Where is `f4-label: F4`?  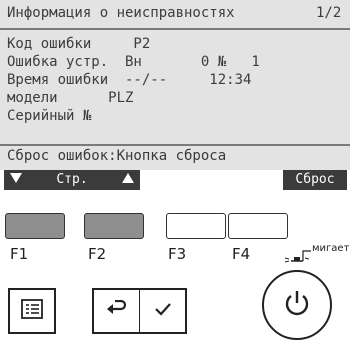 f4-label: F4 is located at coordinates (241, 254).